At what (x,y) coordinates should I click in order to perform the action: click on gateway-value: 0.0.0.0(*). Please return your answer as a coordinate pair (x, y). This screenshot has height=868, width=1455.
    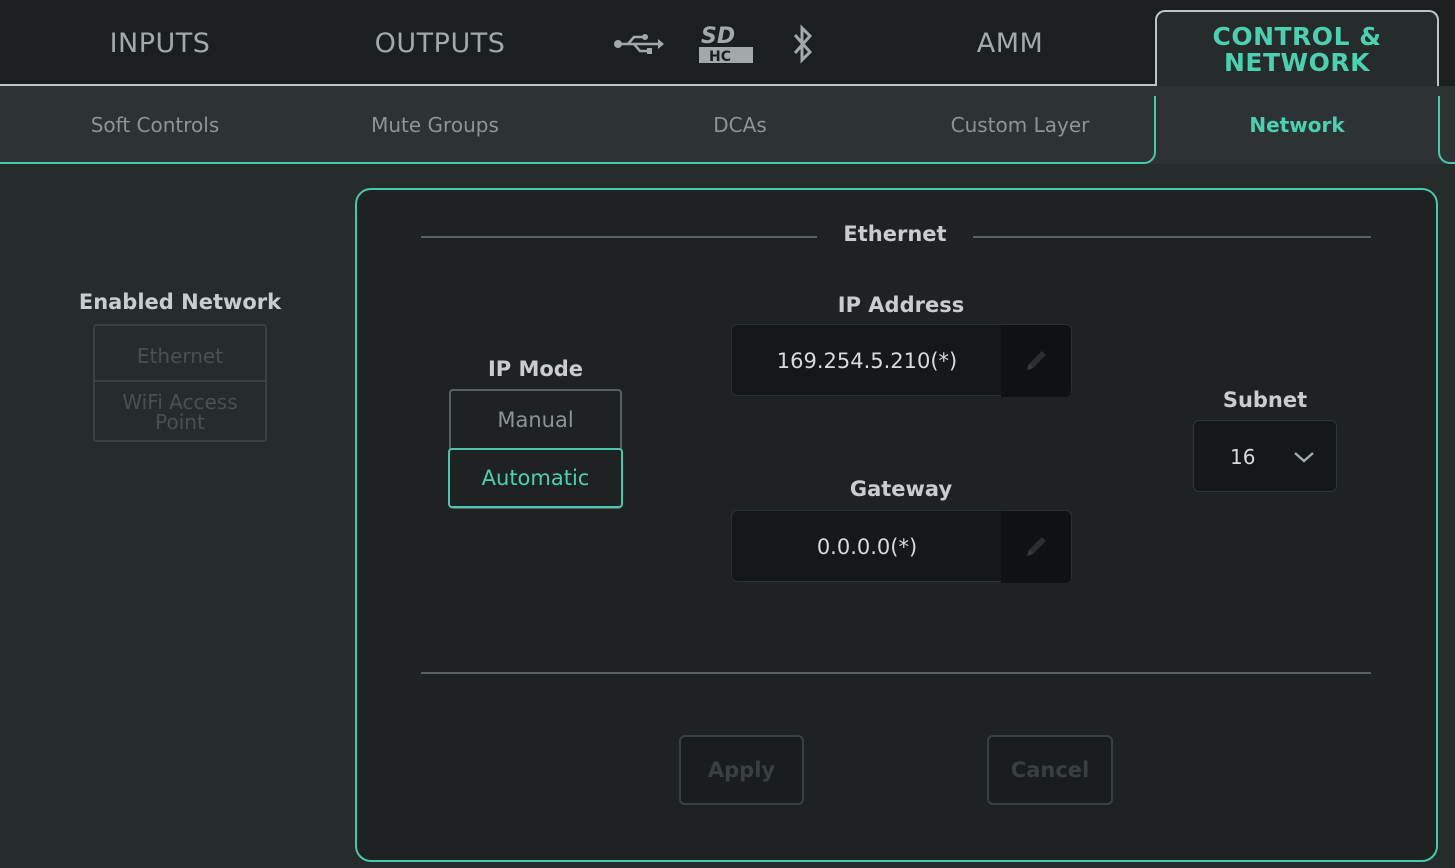
    Looking at the image, I should click on (867, 547).